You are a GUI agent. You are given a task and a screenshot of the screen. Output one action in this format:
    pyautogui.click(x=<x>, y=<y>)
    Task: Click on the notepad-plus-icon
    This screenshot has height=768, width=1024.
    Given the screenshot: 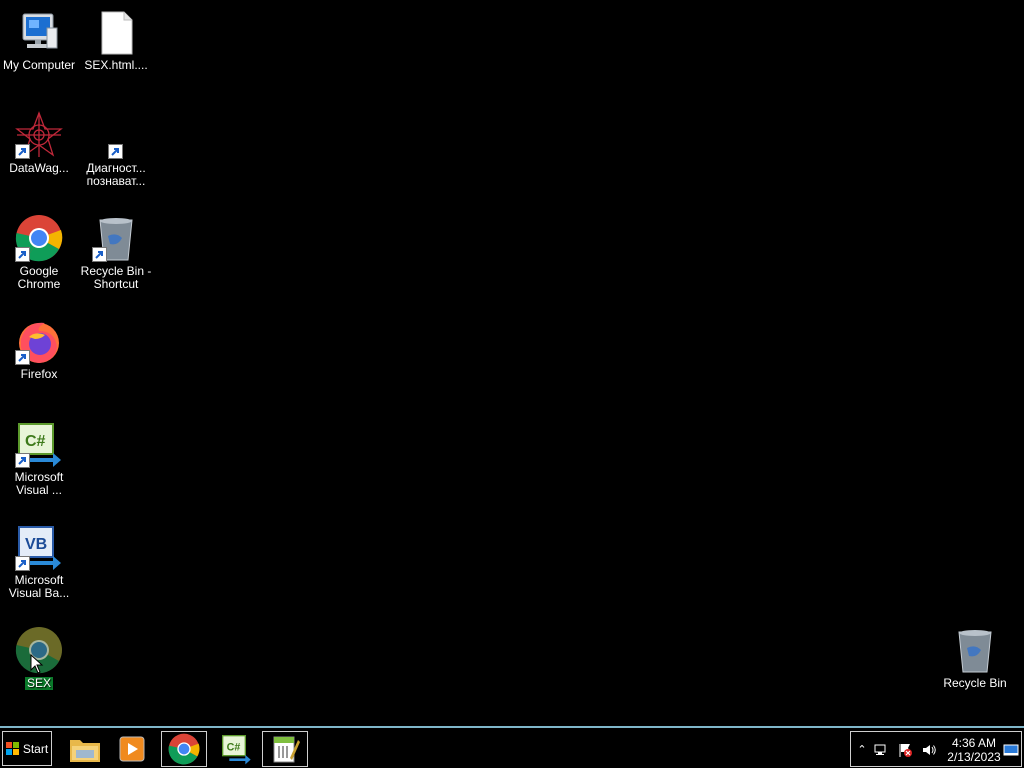 What is the action you would take?
    pyautogui.click(x=286, y=749)
    